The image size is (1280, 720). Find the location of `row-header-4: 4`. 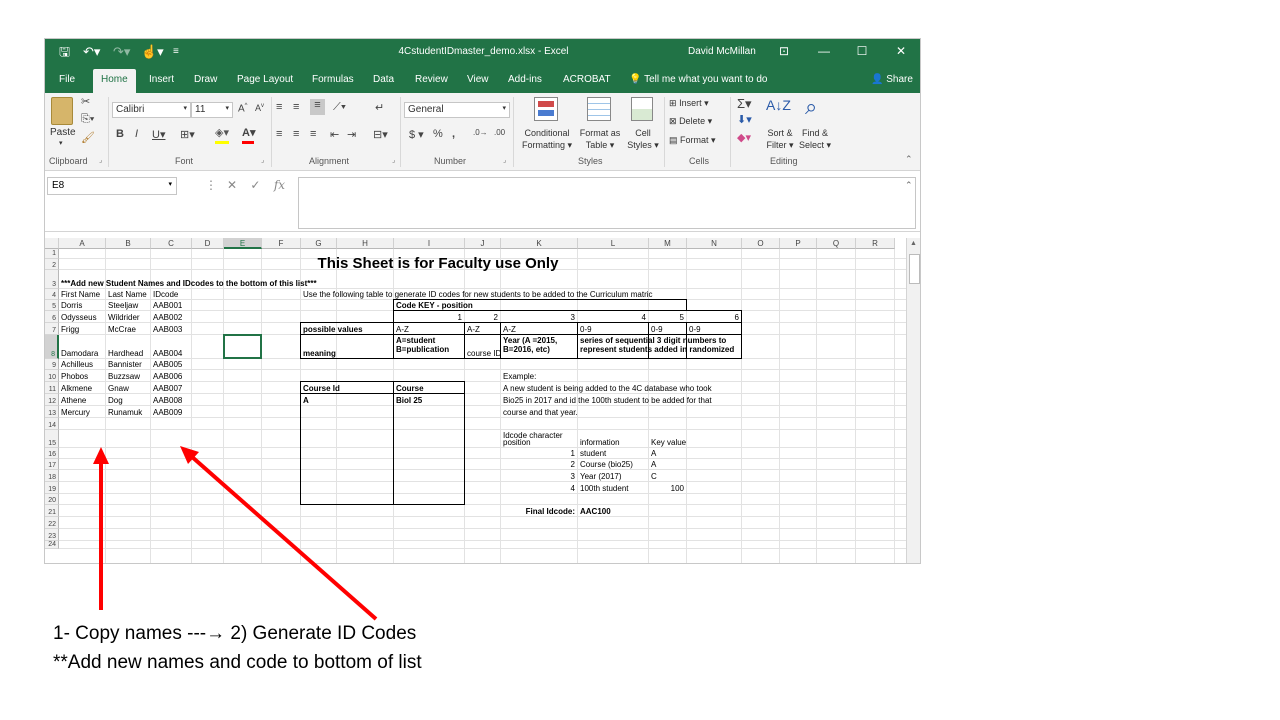

row-header-4: 4 is located at coordinates (52, 294).